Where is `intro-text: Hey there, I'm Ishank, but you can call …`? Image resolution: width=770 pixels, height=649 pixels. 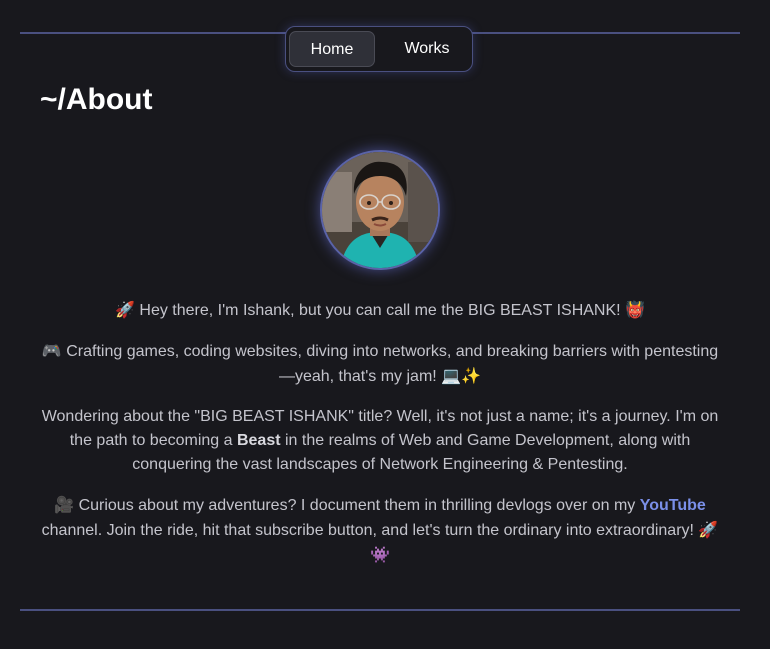 intro-text: Hey there, I'm Ishank, but you can call … is located at coordinates (380, 310).